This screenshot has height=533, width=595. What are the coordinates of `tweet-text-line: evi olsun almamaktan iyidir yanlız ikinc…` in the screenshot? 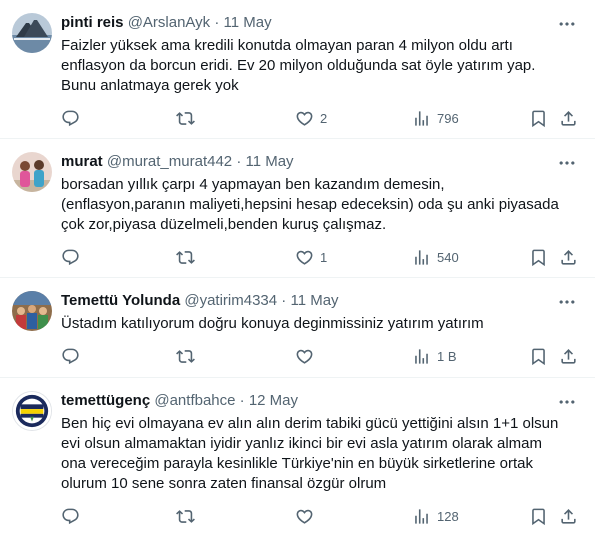 It's located at (301, 443).